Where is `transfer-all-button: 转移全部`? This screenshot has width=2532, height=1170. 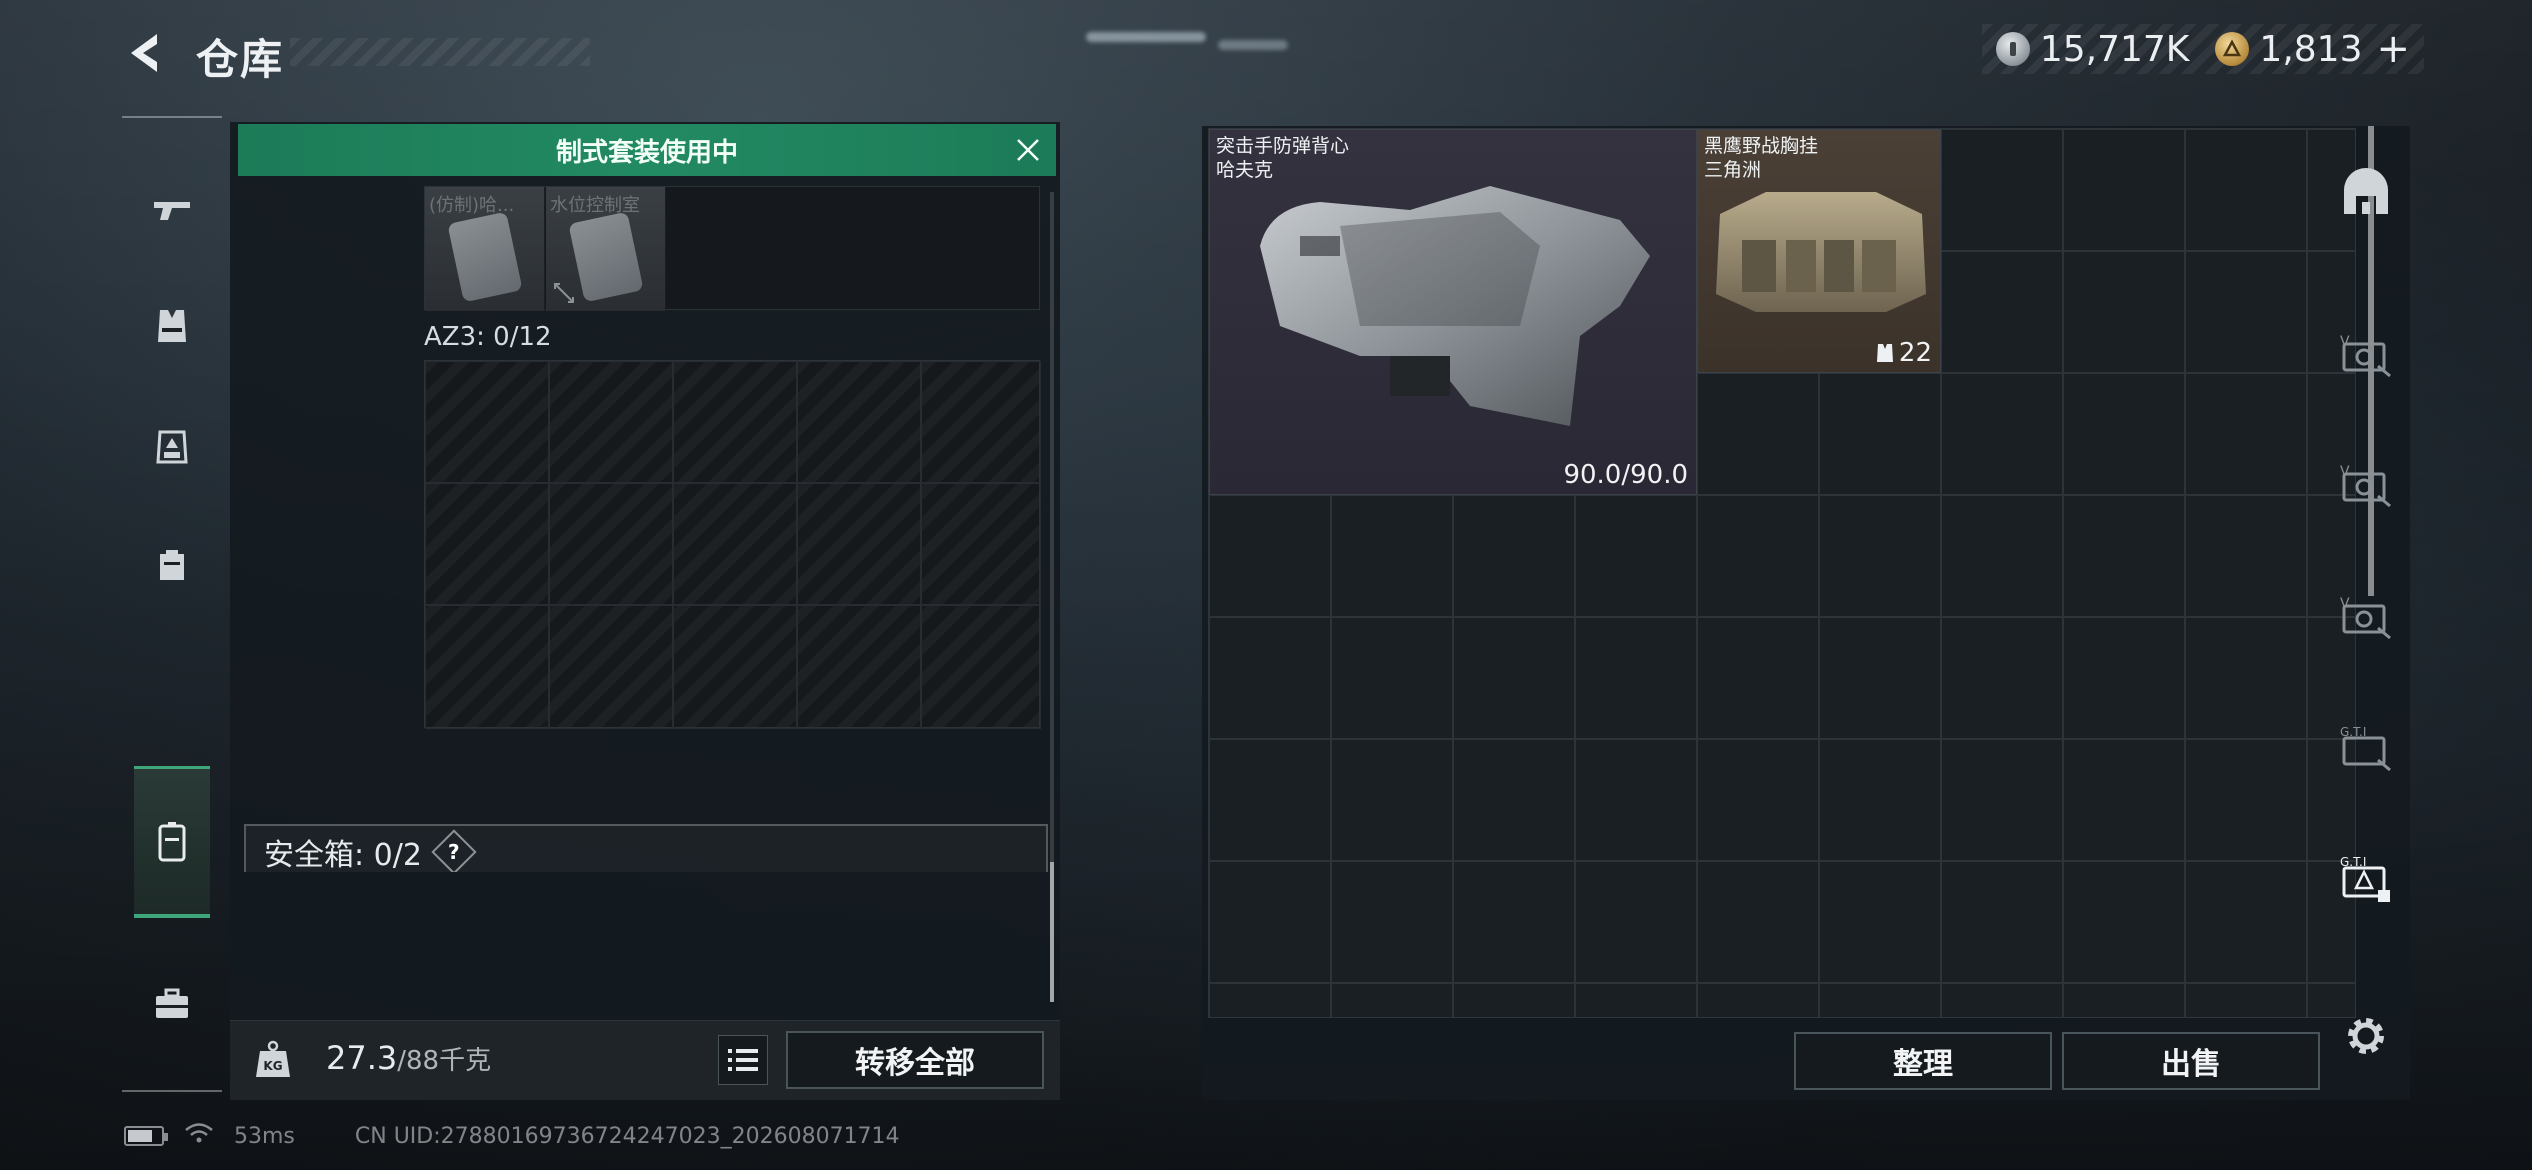 transfer-all-button: 转移全部 is located at coordinates (915, 1060).